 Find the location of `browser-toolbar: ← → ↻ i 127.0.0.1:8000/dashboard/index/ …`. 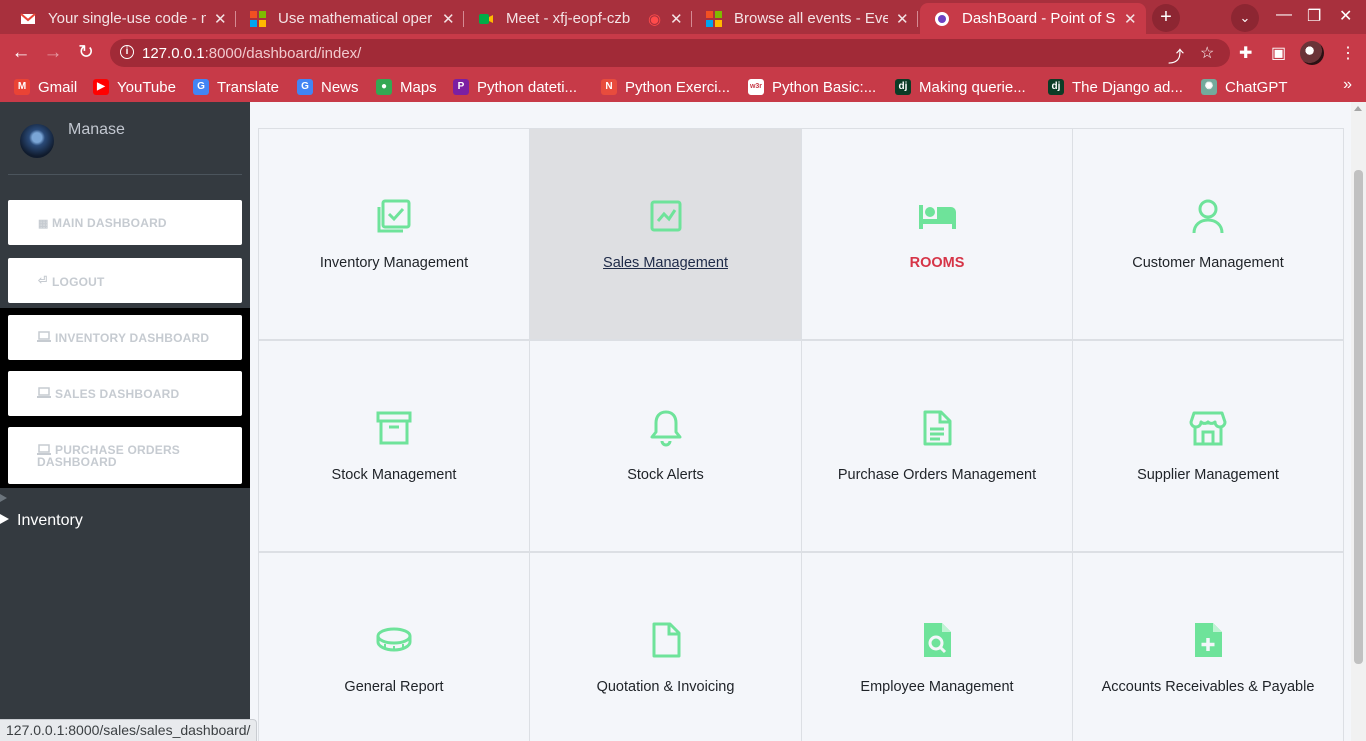

browser-toolbar: ← → ↻ i 127.0.0.1:8000/dashboard/index/ … is located at coordinates (683, 53).